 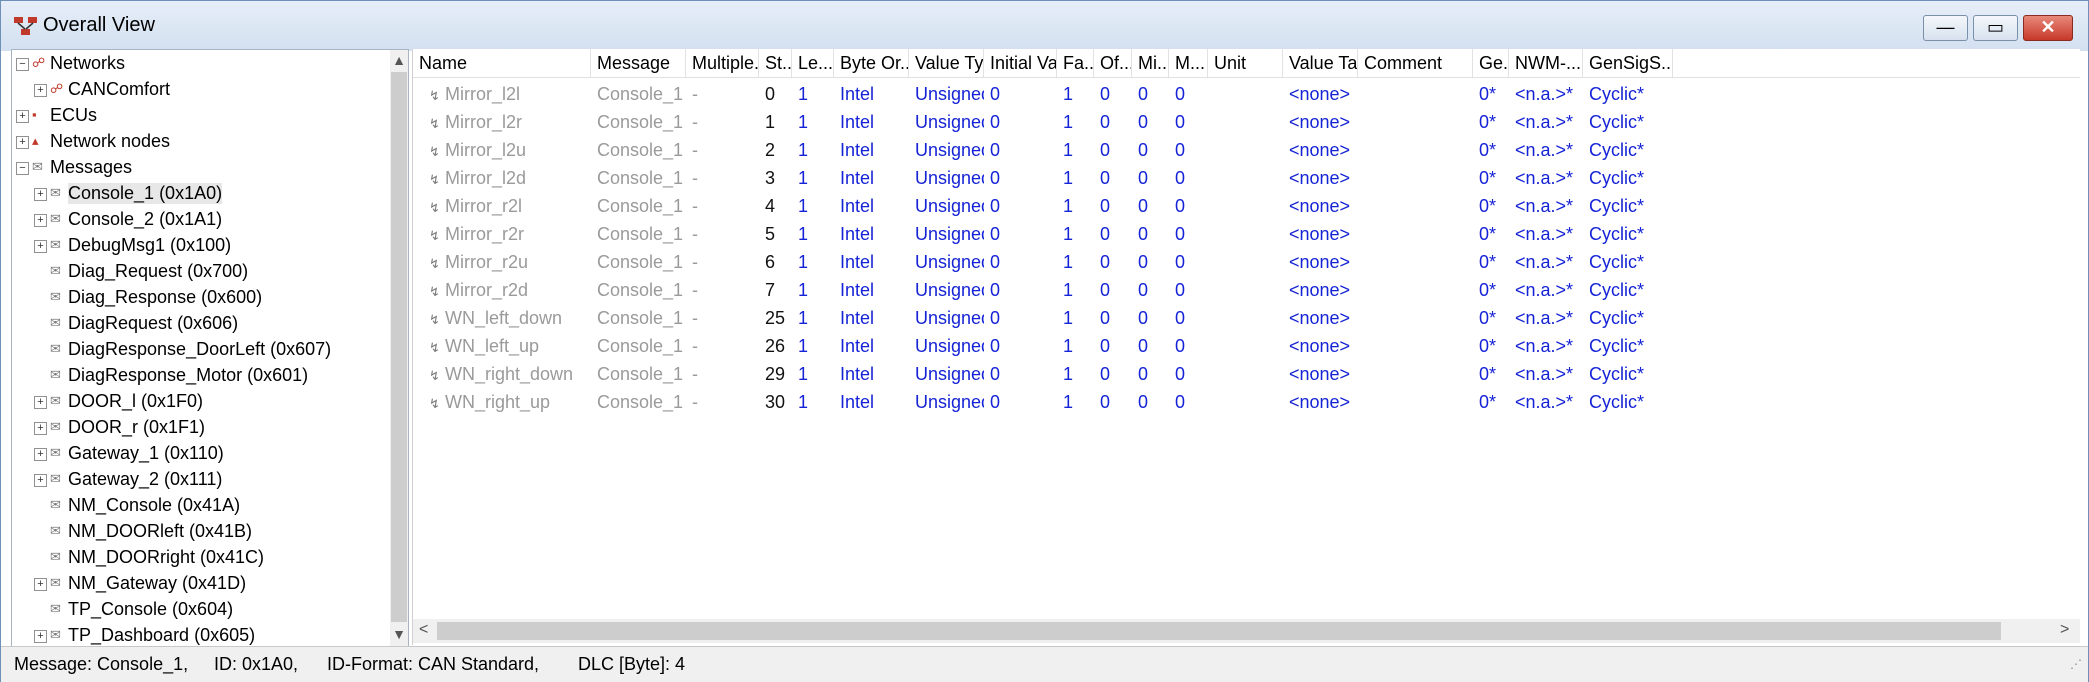 I want to click on tree-item: − ☍ Networks, so click(x=200, y=64).